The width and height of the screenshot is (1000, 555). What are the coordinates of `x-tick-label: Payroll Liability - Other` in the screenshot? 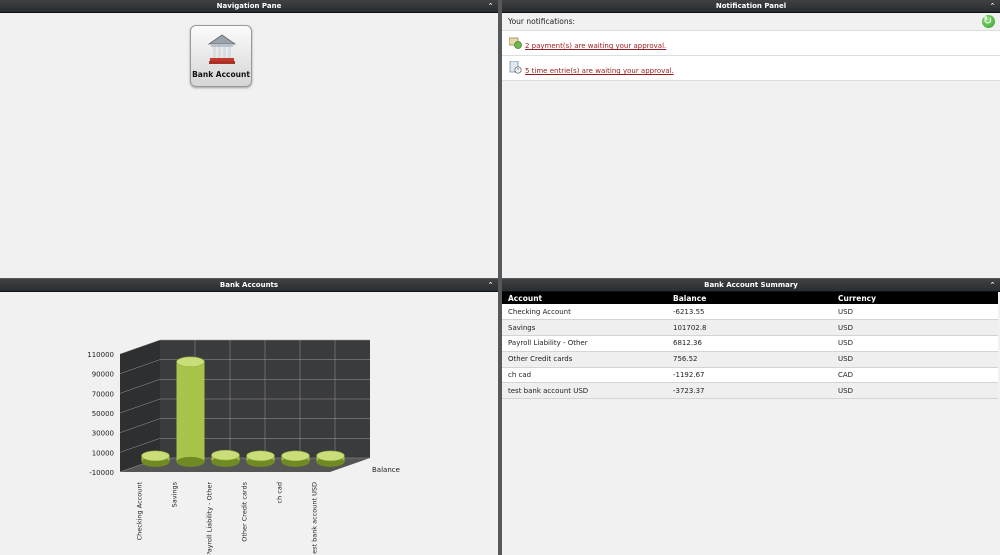 It's located at (210, 518).